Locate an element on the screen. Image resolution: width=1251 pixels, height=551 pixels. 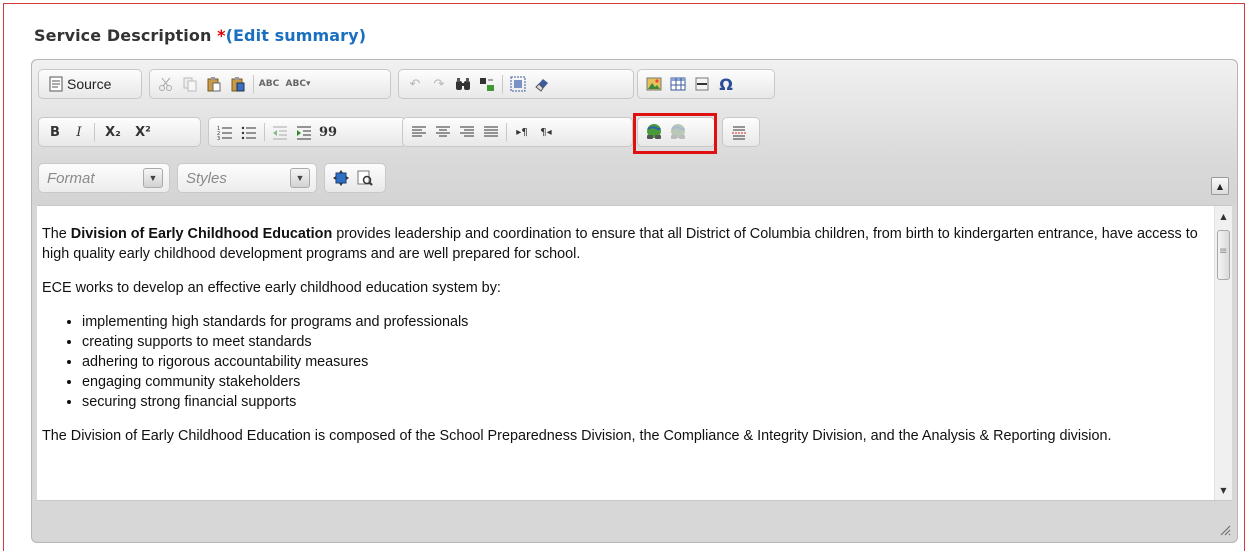
justify-icon is located at coordinates (491, 132).